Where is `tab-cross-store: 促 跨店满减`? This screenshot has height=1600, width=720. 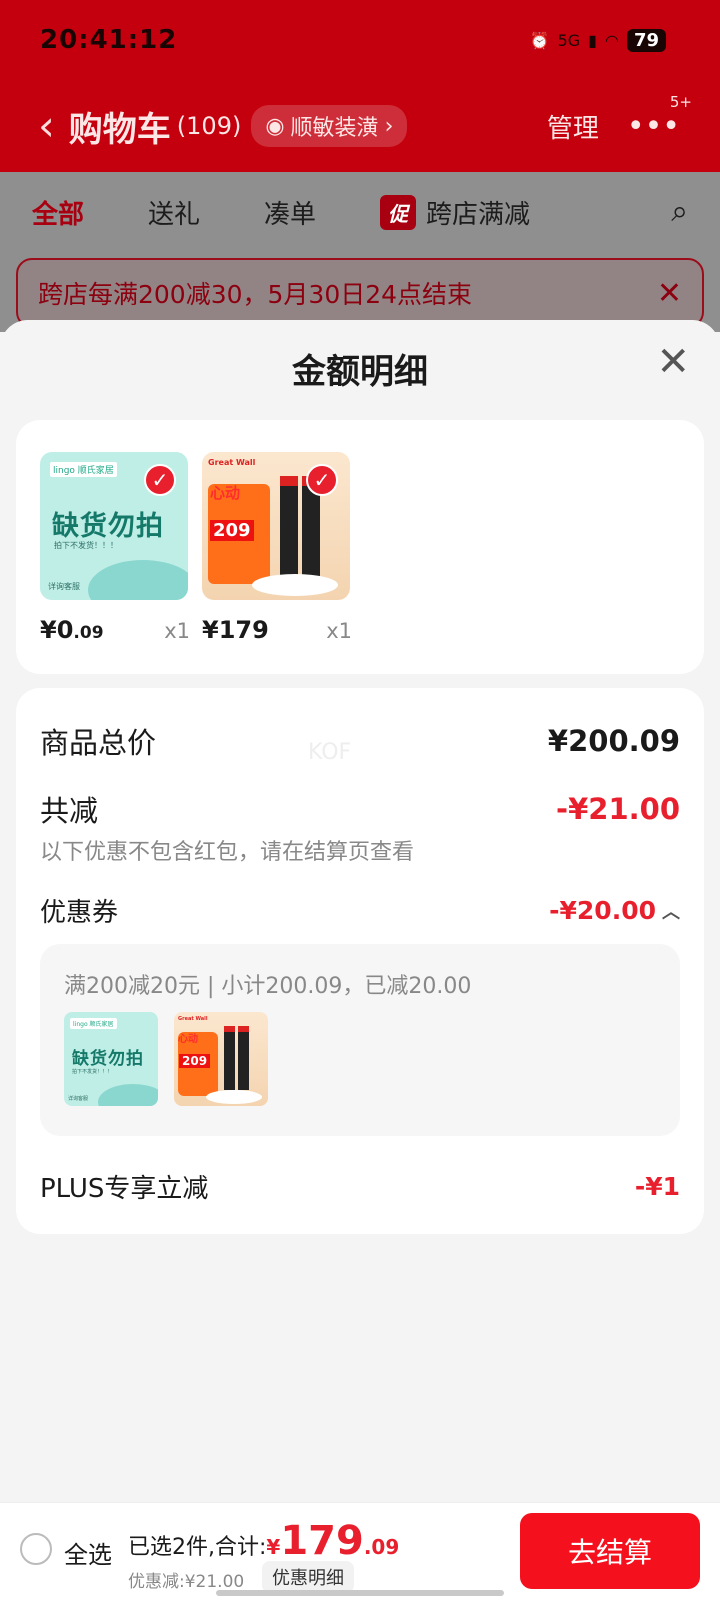 tab-cross-store: 促 跨店满减 is located at coordinates (455, 212).